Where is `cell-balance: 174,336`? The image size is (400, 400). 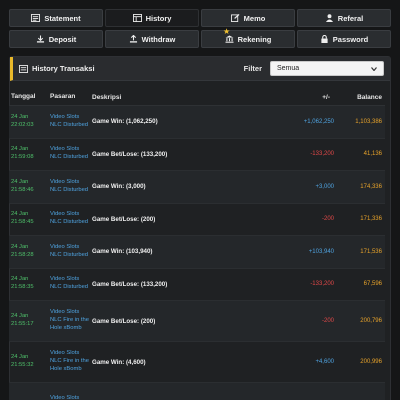
cell-balance: 174,336 is located at coordinates (371, 186).